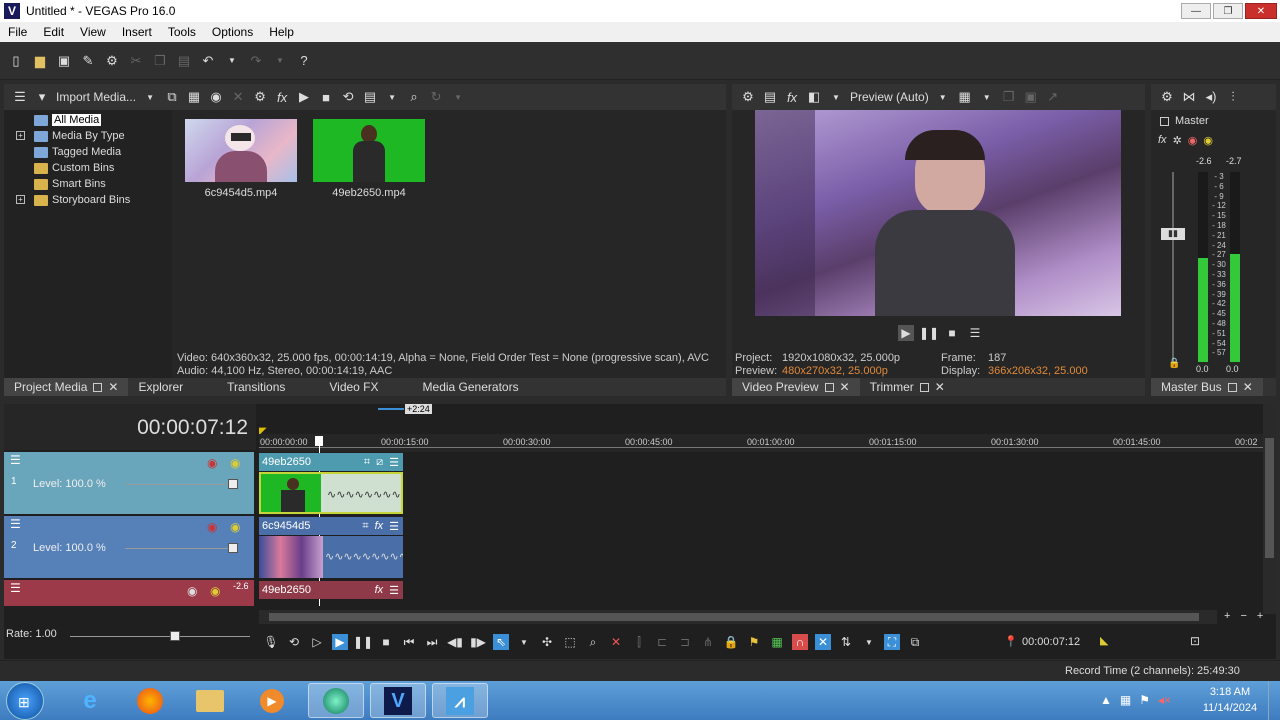  What do you see at coordinates (238, 97) in the screenshot?
I see `remove-media-icon: ✕` at bounding box center [238, 97].